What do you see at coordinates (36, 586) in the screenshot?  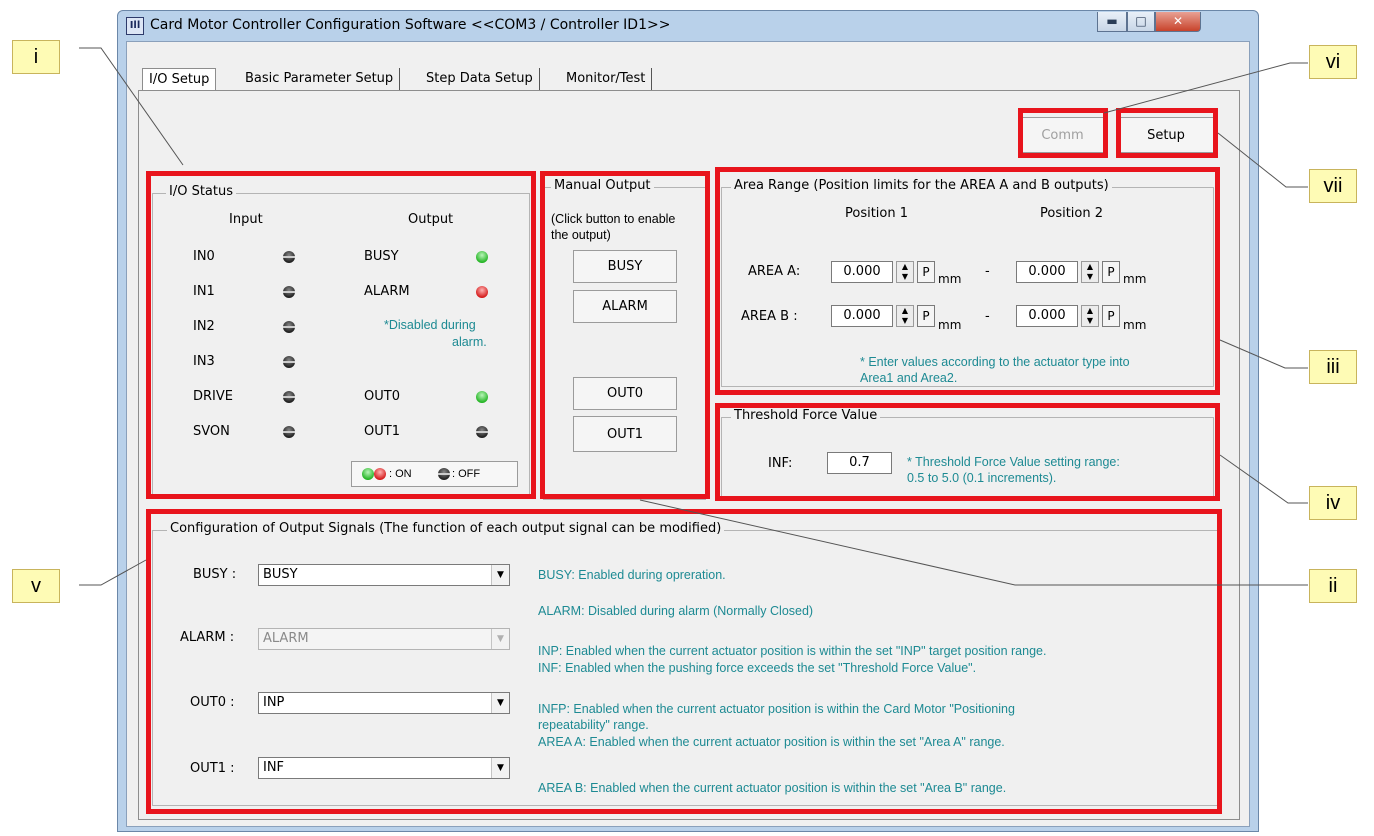 I see `callout-v: v` at bounding box center [36, 586].